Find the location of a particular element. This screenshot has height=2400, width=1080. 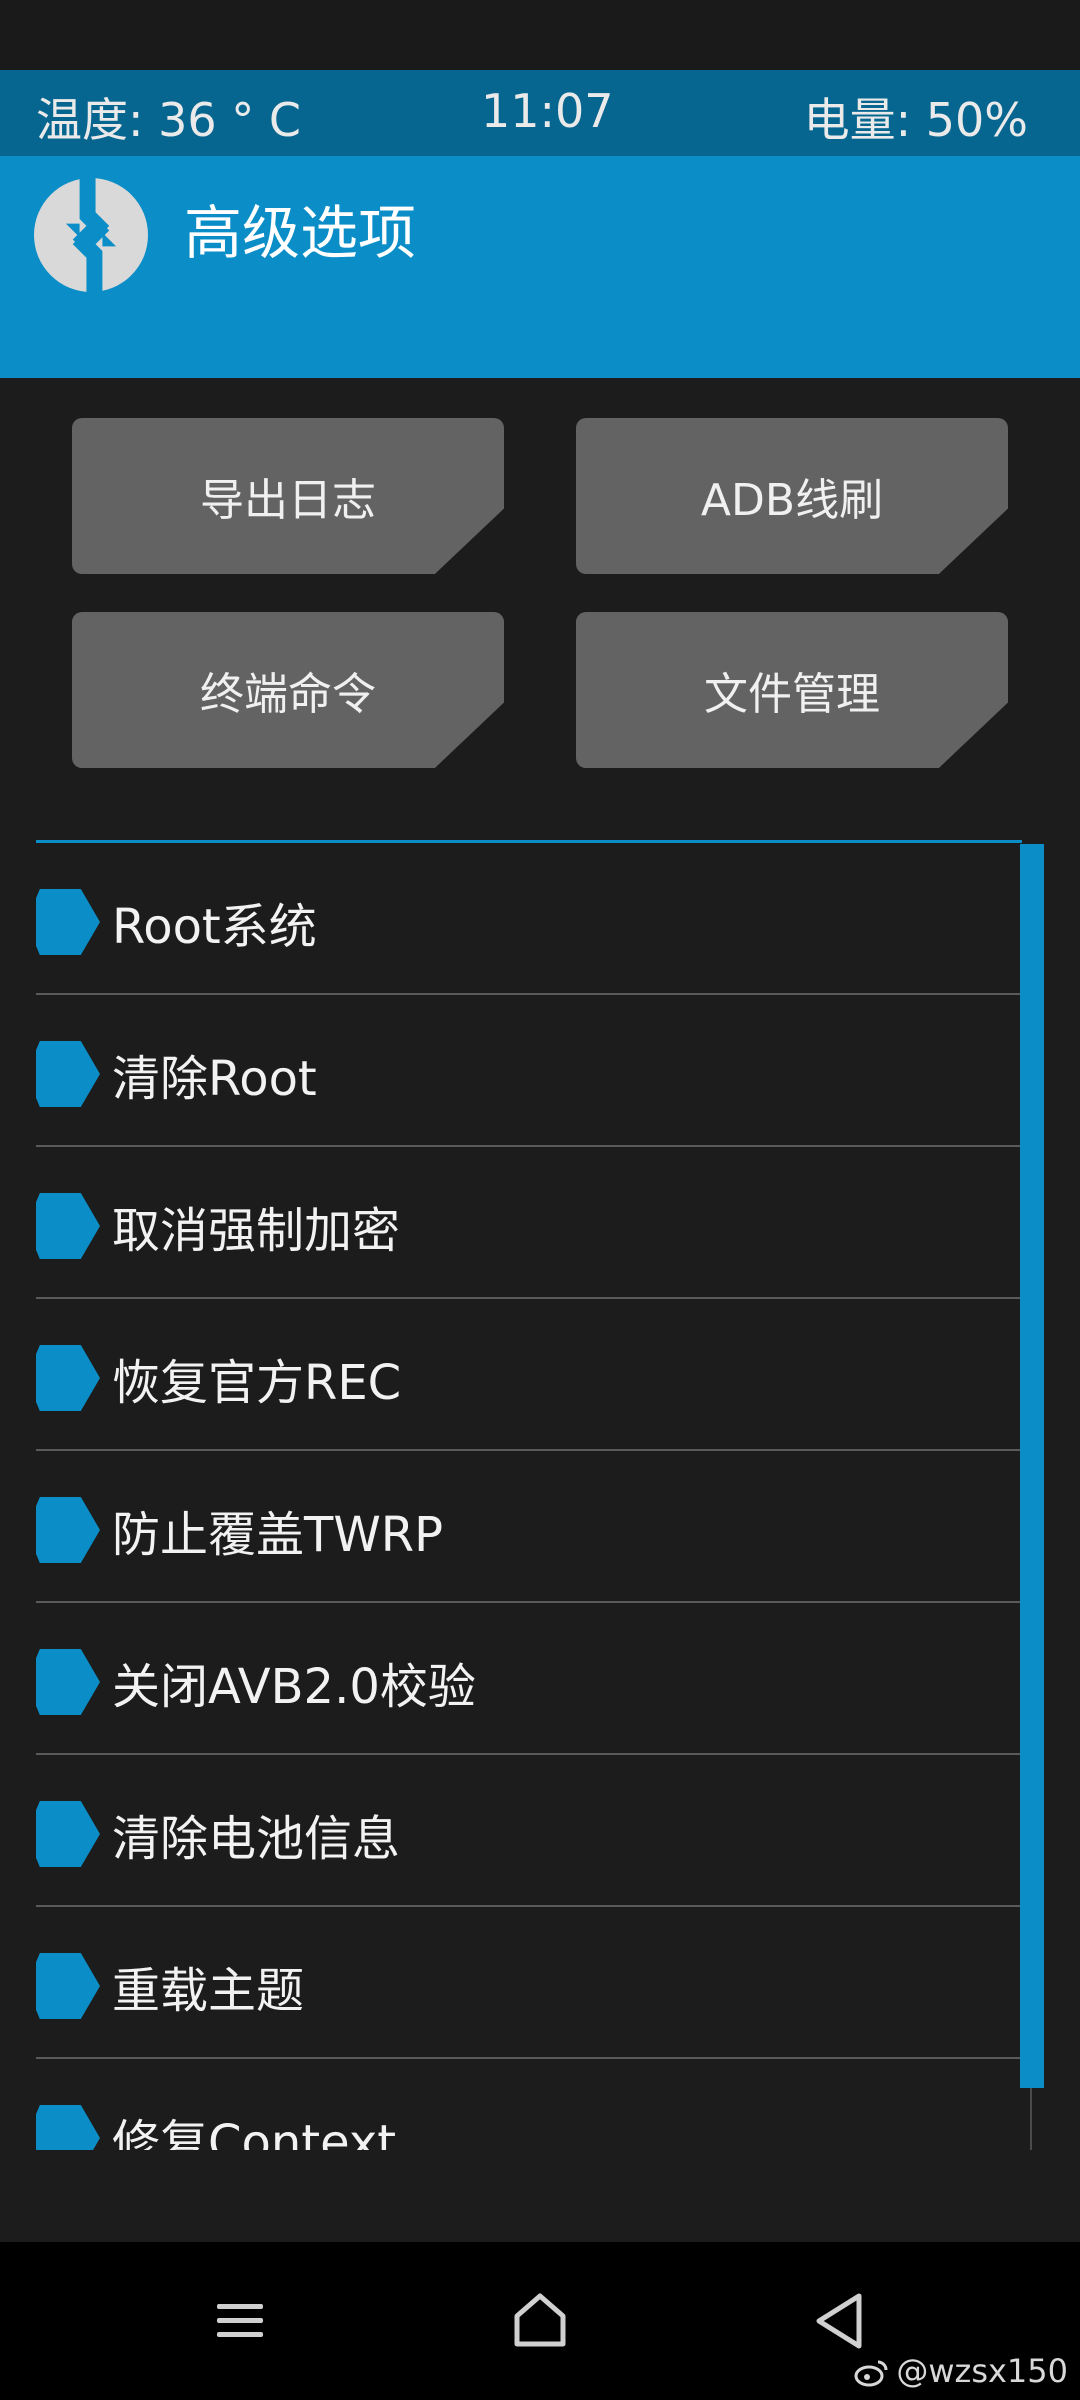

export-log-button: 导出日志 is located at coordinates (288, 496).